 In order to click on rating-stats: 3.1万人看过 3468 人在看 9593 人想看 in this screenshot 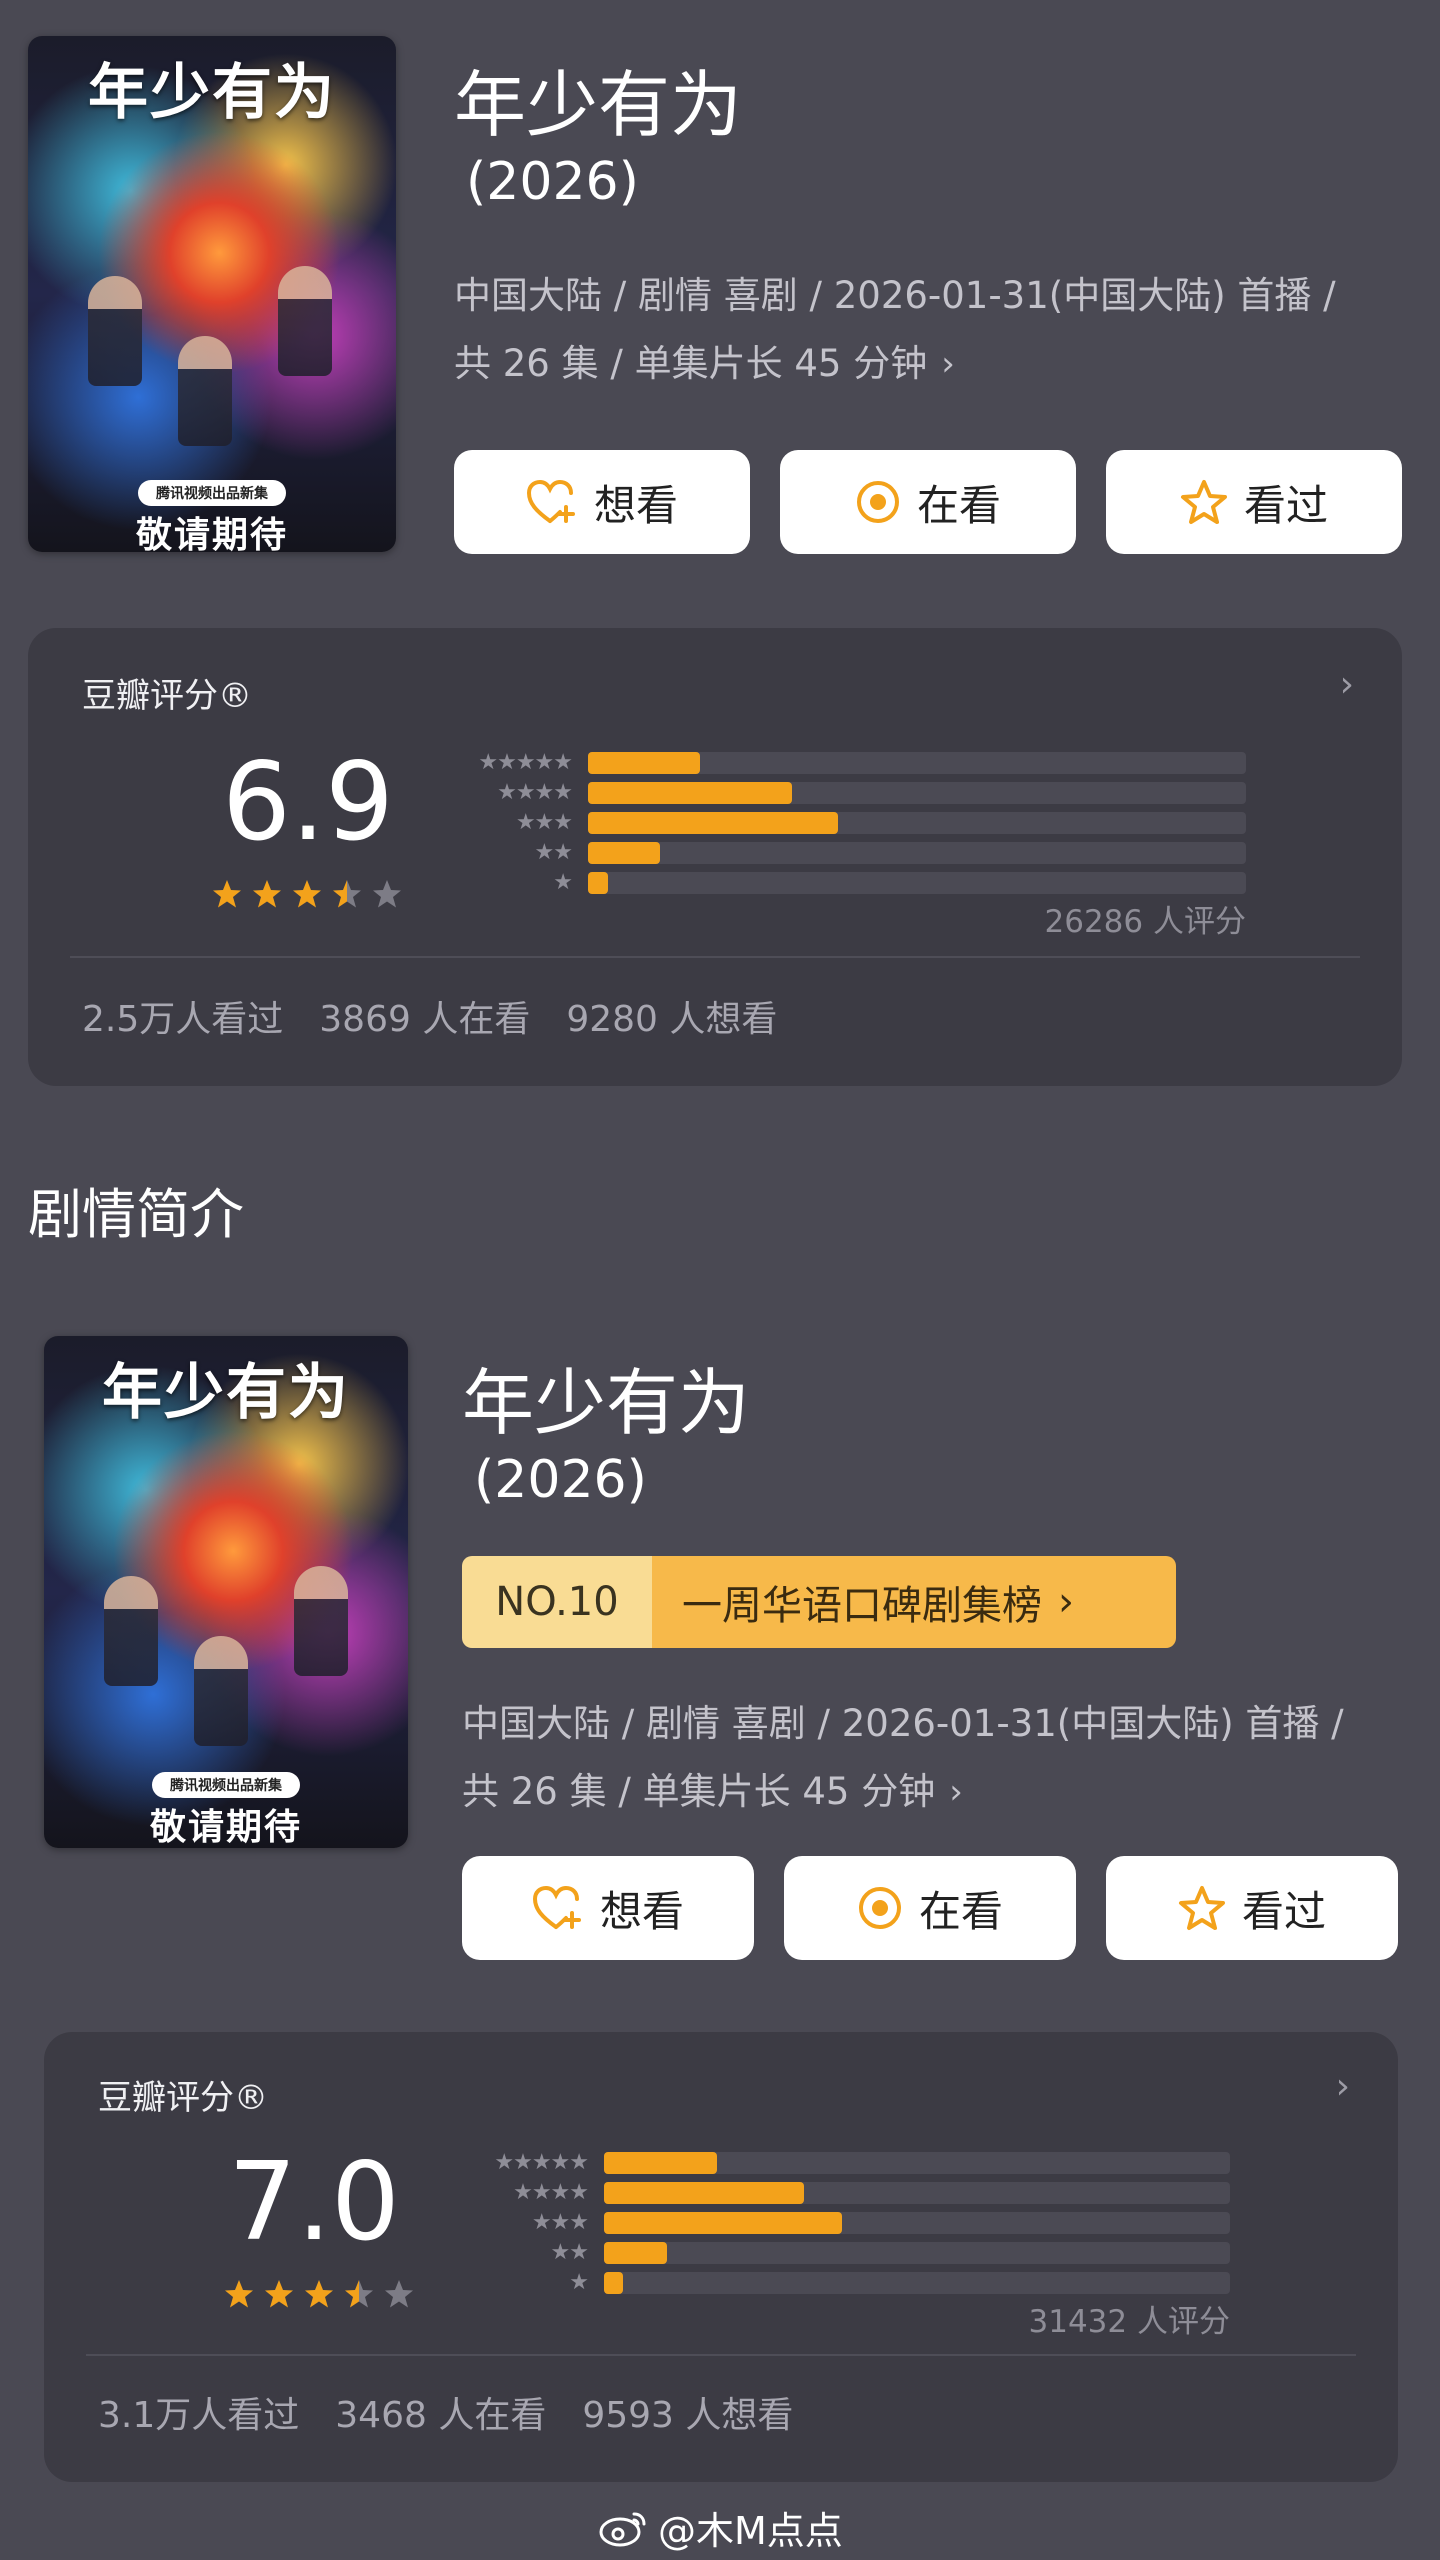, I will do `click(445, 2412)`.